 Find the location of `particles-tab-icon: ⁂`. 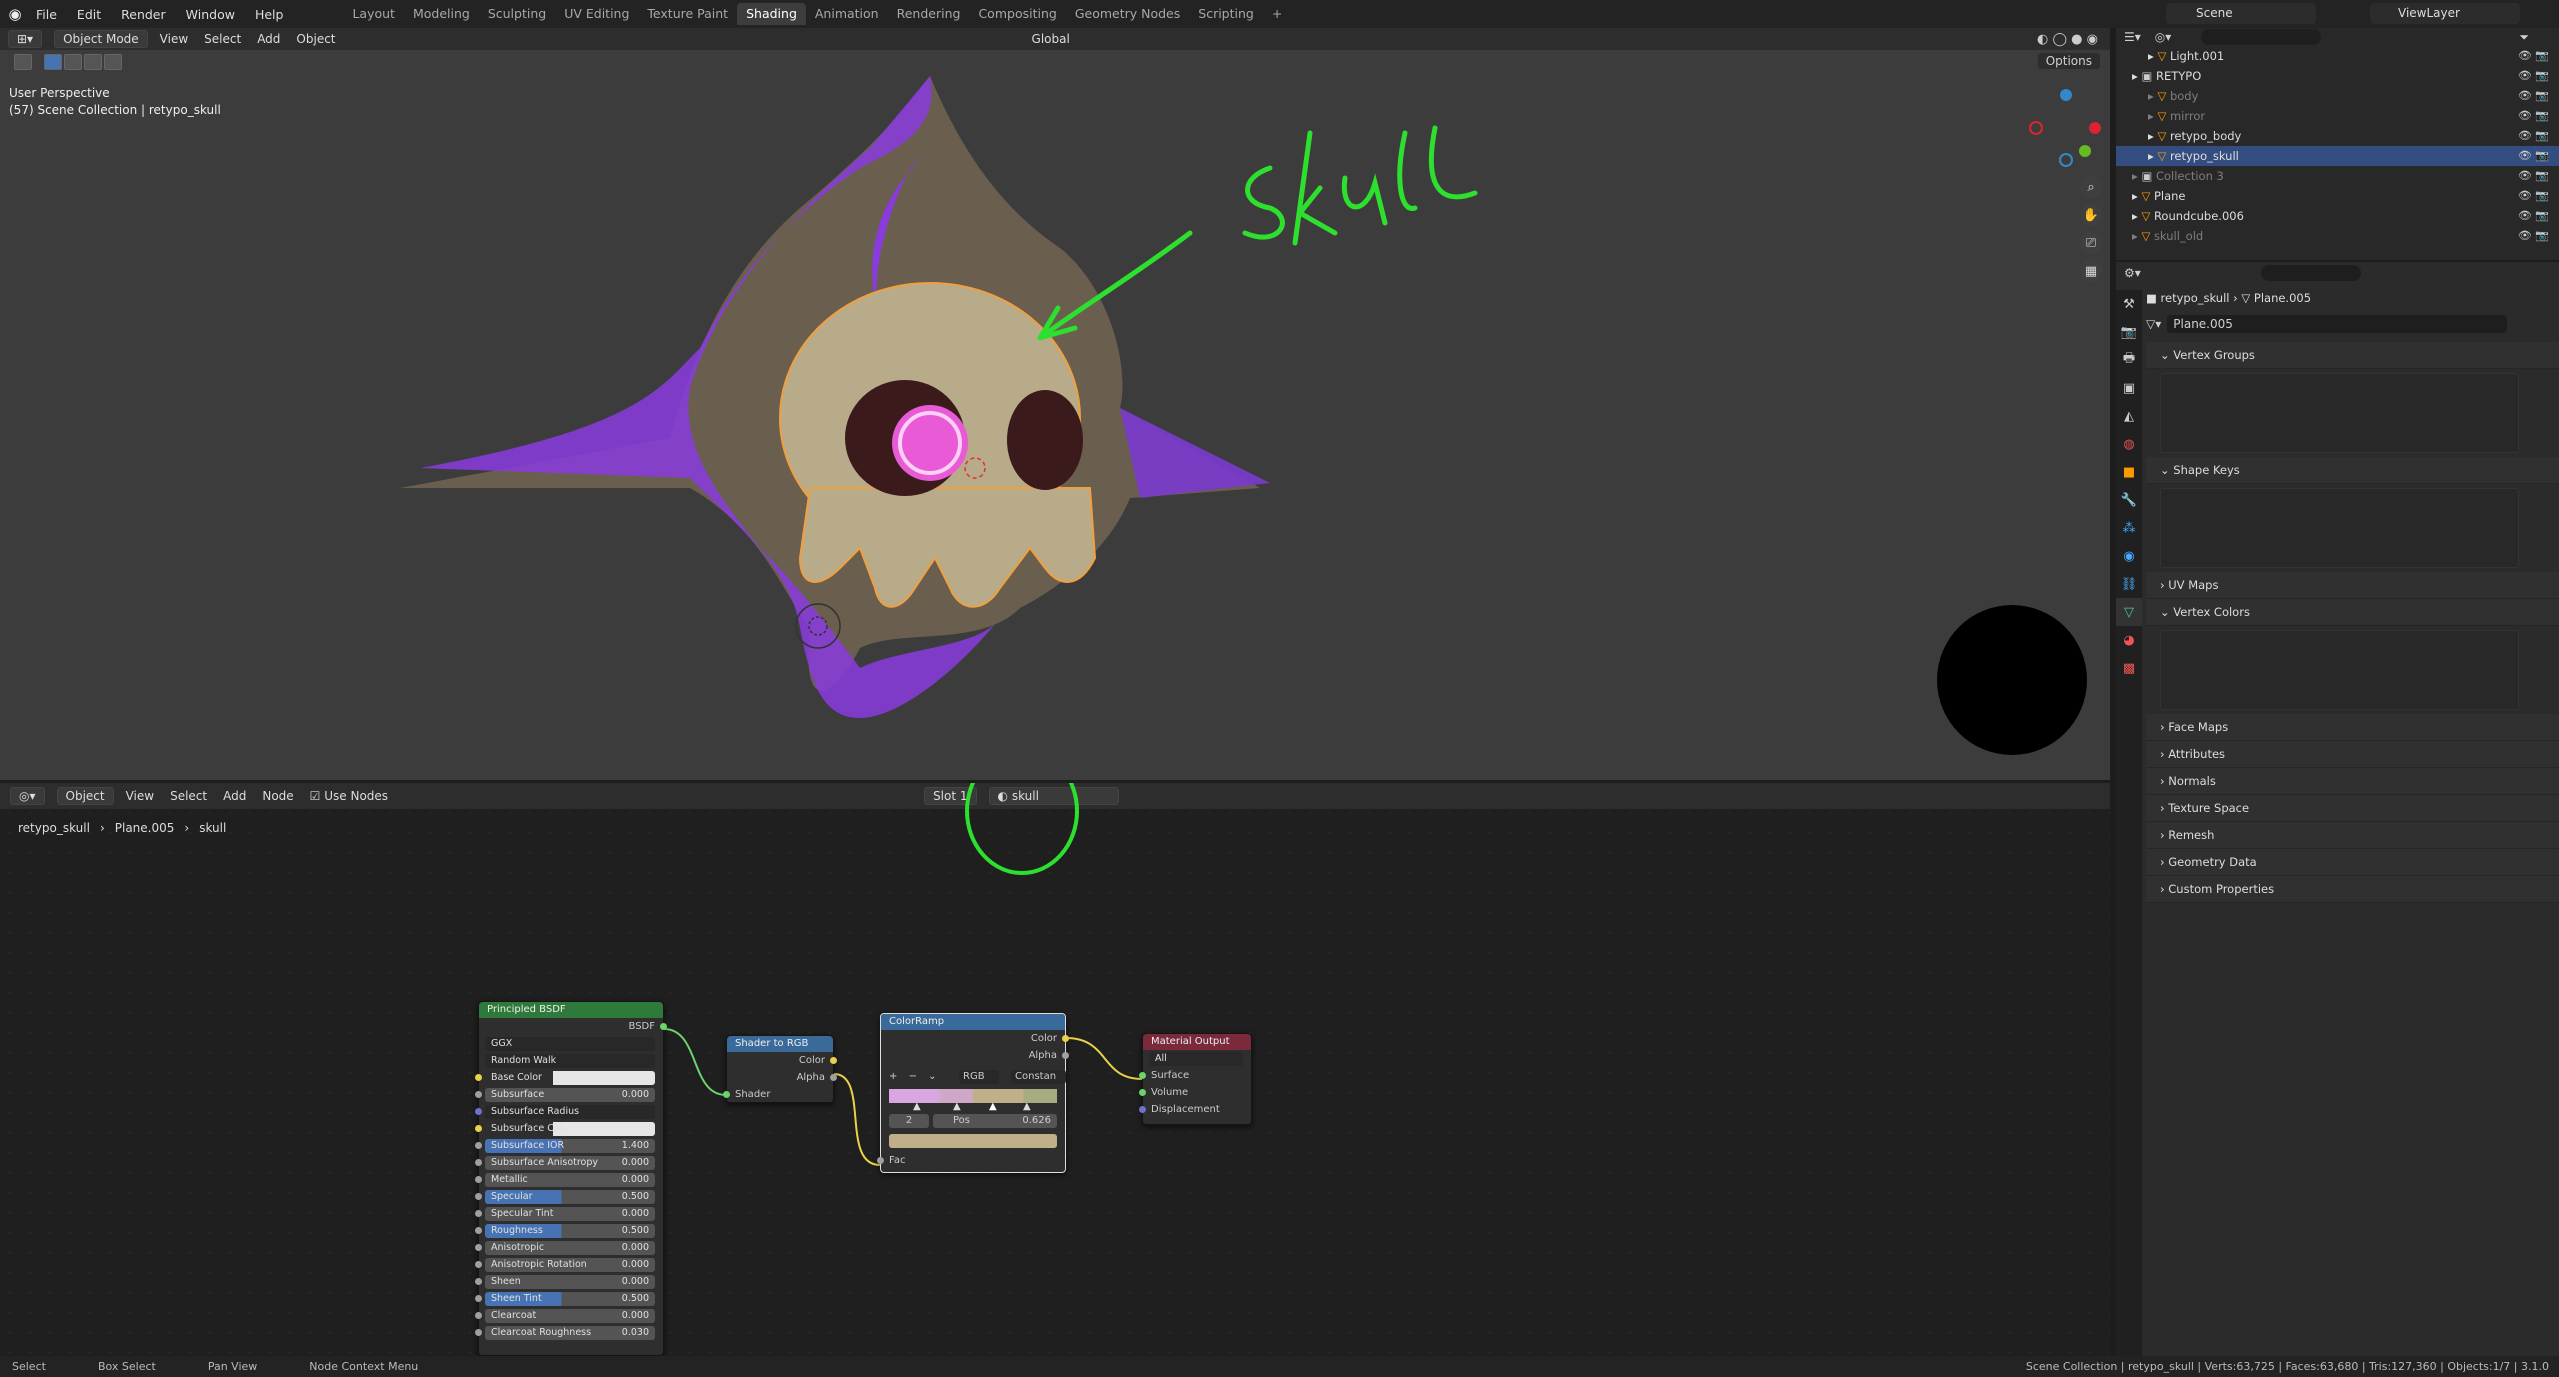

particles-tab-icon: ⁂ is located at coordinates (2129, 528).